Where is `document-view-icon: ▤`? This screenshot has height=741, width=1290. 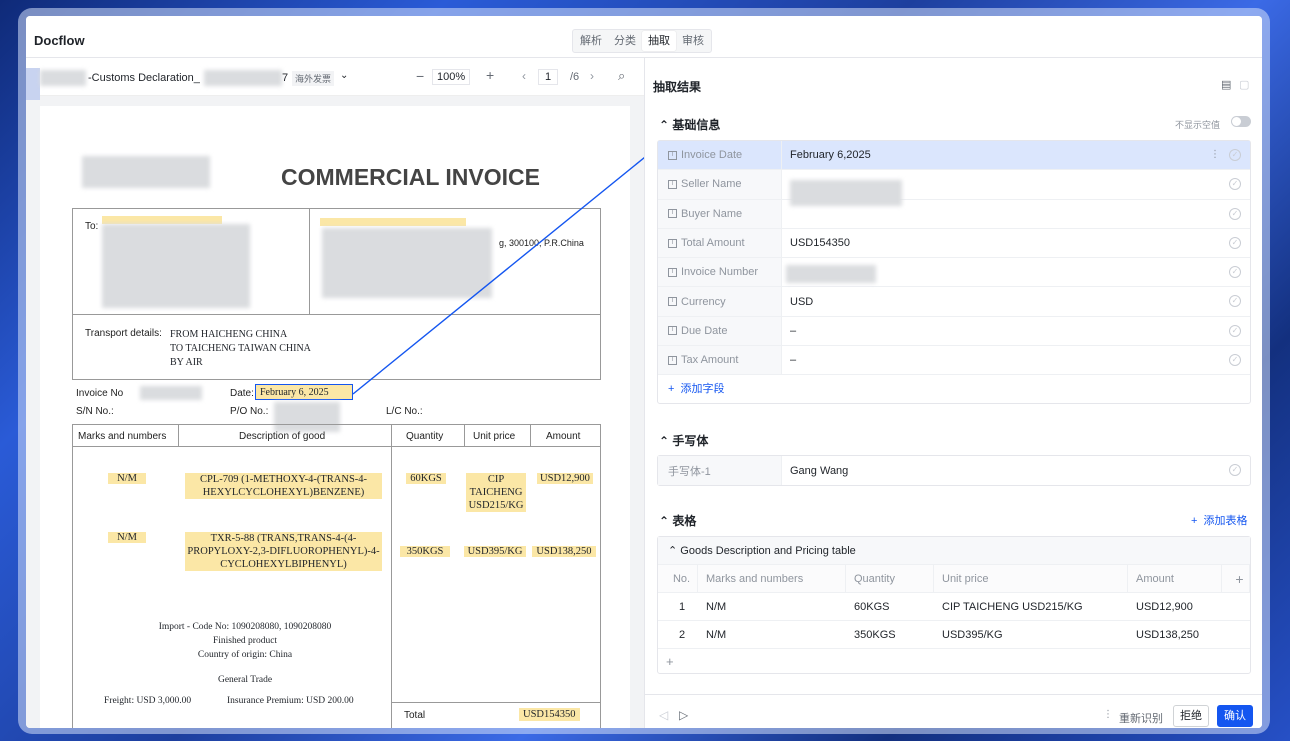 document-view-icon: ▤ is located at coordinates (1226, 84).